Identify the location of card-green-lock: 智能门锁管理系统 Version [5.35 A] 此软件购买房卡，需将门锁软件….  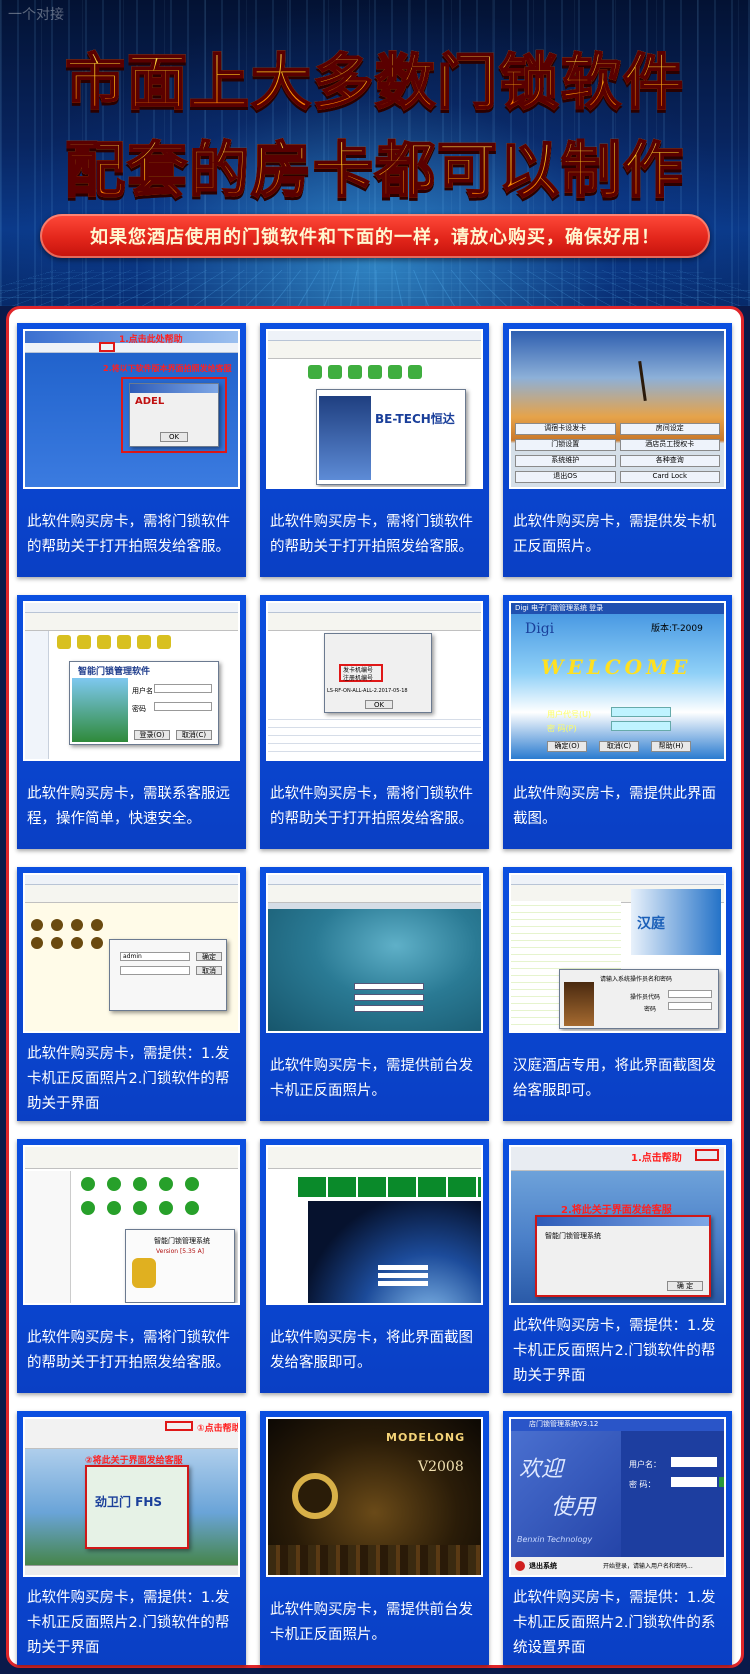
(131, 1266).